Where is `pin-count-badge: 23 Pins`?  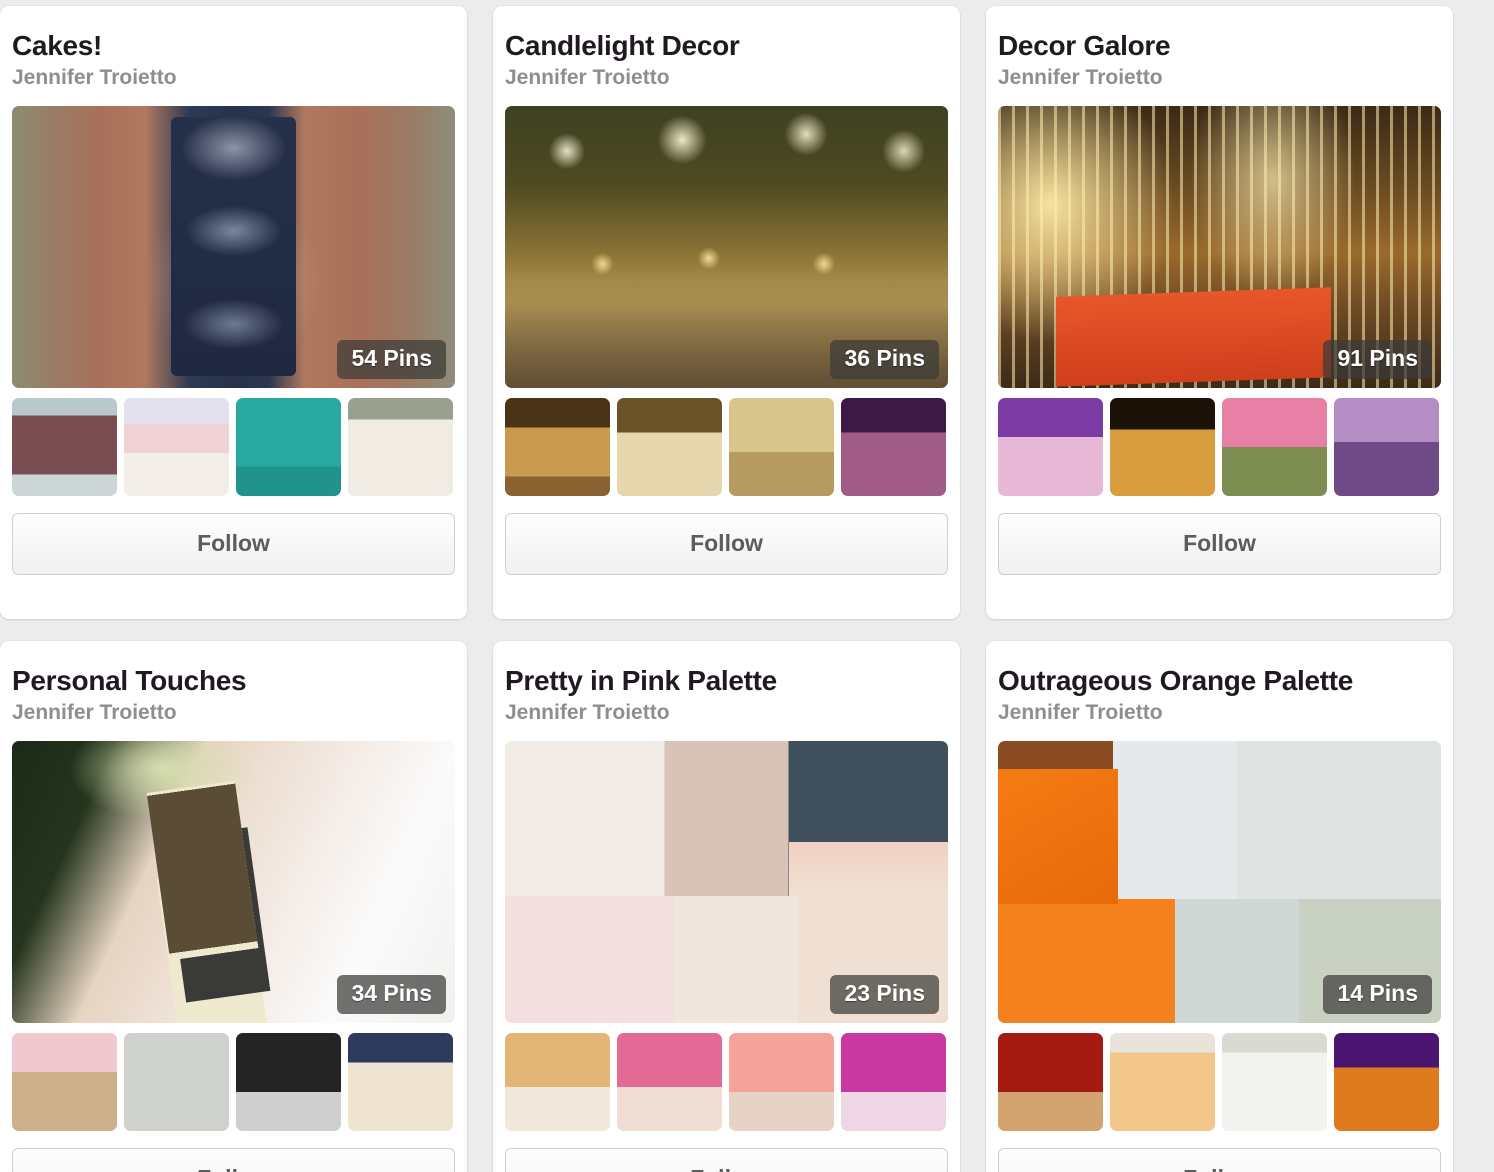
pin-count-badge: 23 Pins is located at coordinates (884, 994).